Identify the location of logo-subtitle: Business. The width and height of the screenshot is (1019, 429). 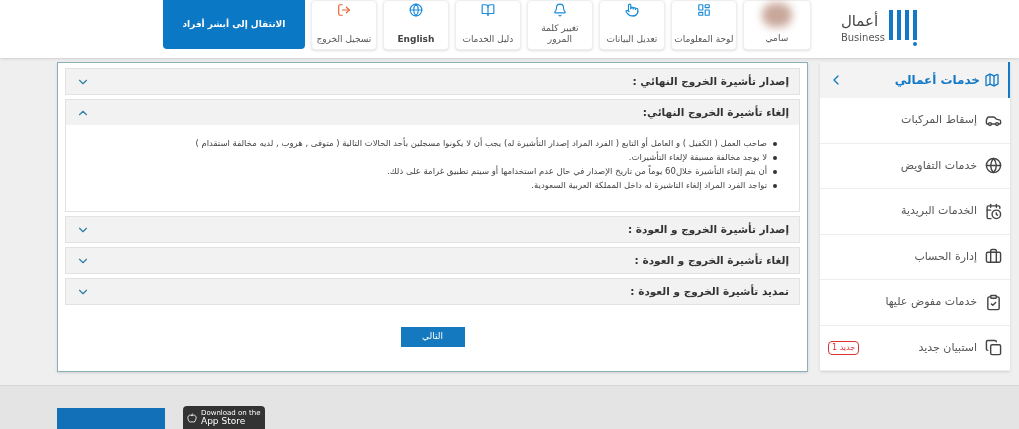
(862, 37).